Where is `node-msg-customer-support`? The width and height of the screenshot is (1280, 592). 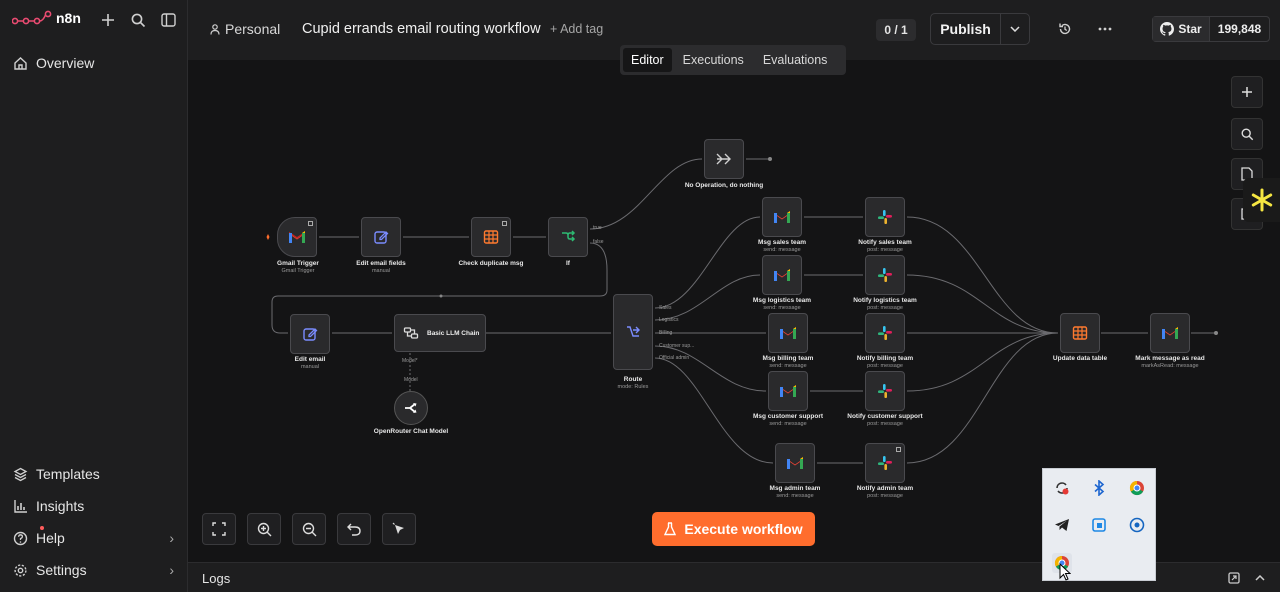 node-msg-customer-support is located at coordinates (788, 391).